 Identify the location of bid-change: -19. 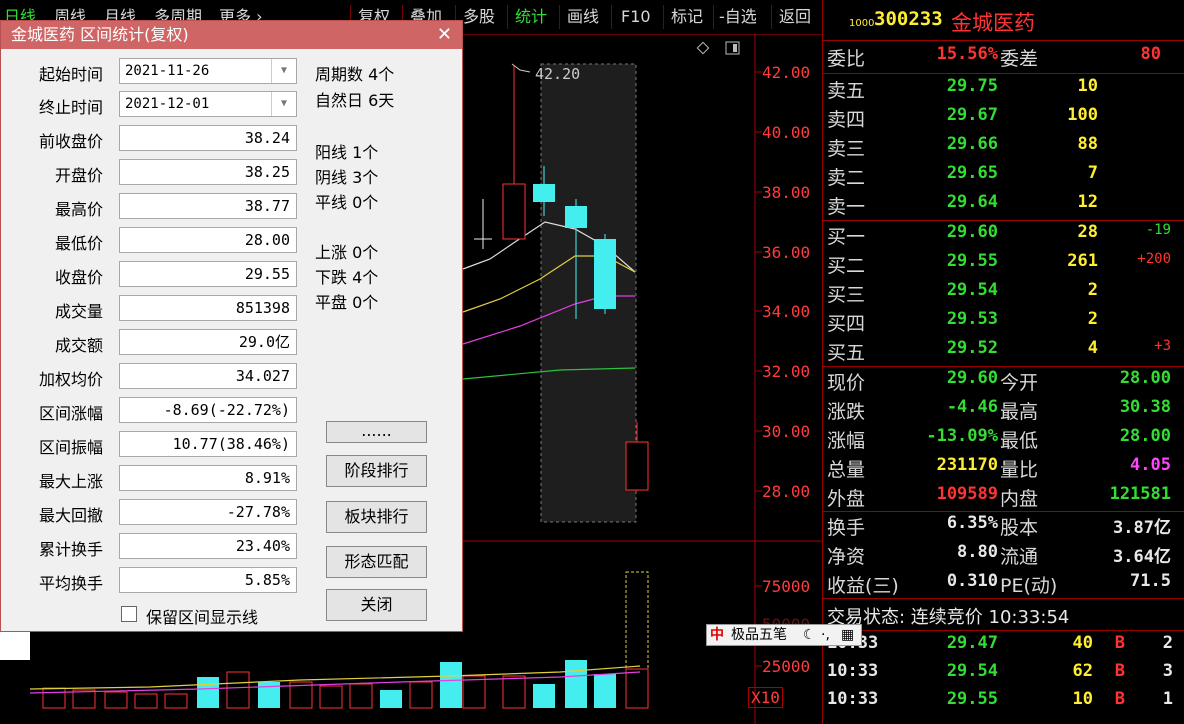
(1137, 230).